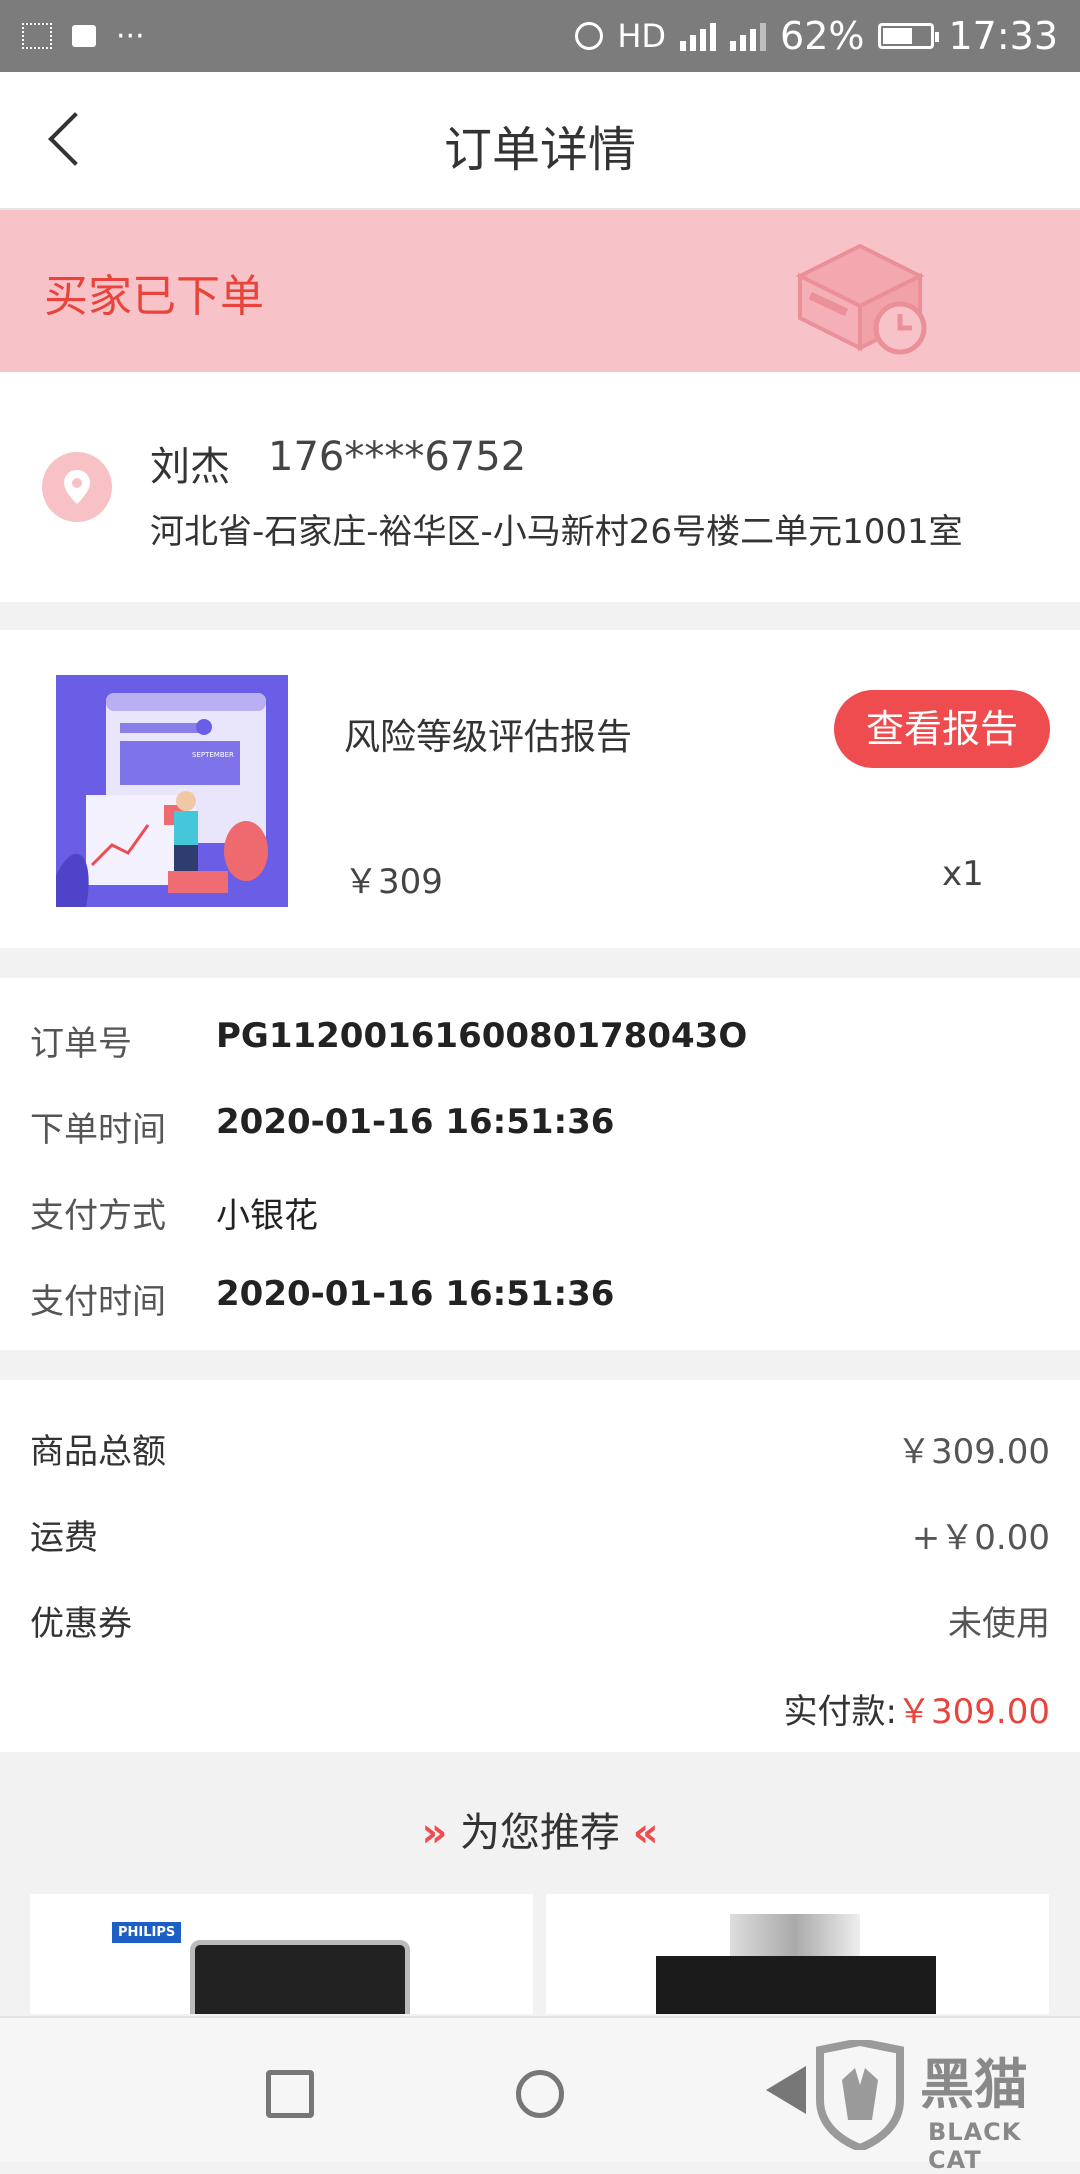  What do you see at coordinates (190, 467) in the screenshot?
I see `recipient-name: 刘杰` at bounding box center [190, 467].